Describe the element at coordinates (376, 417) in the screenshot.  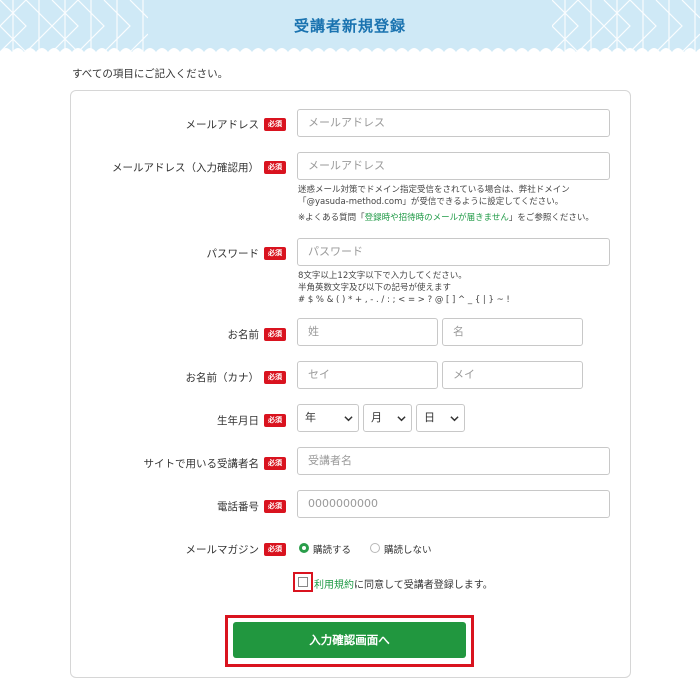
I see `birth-month-value: 月` at that location.